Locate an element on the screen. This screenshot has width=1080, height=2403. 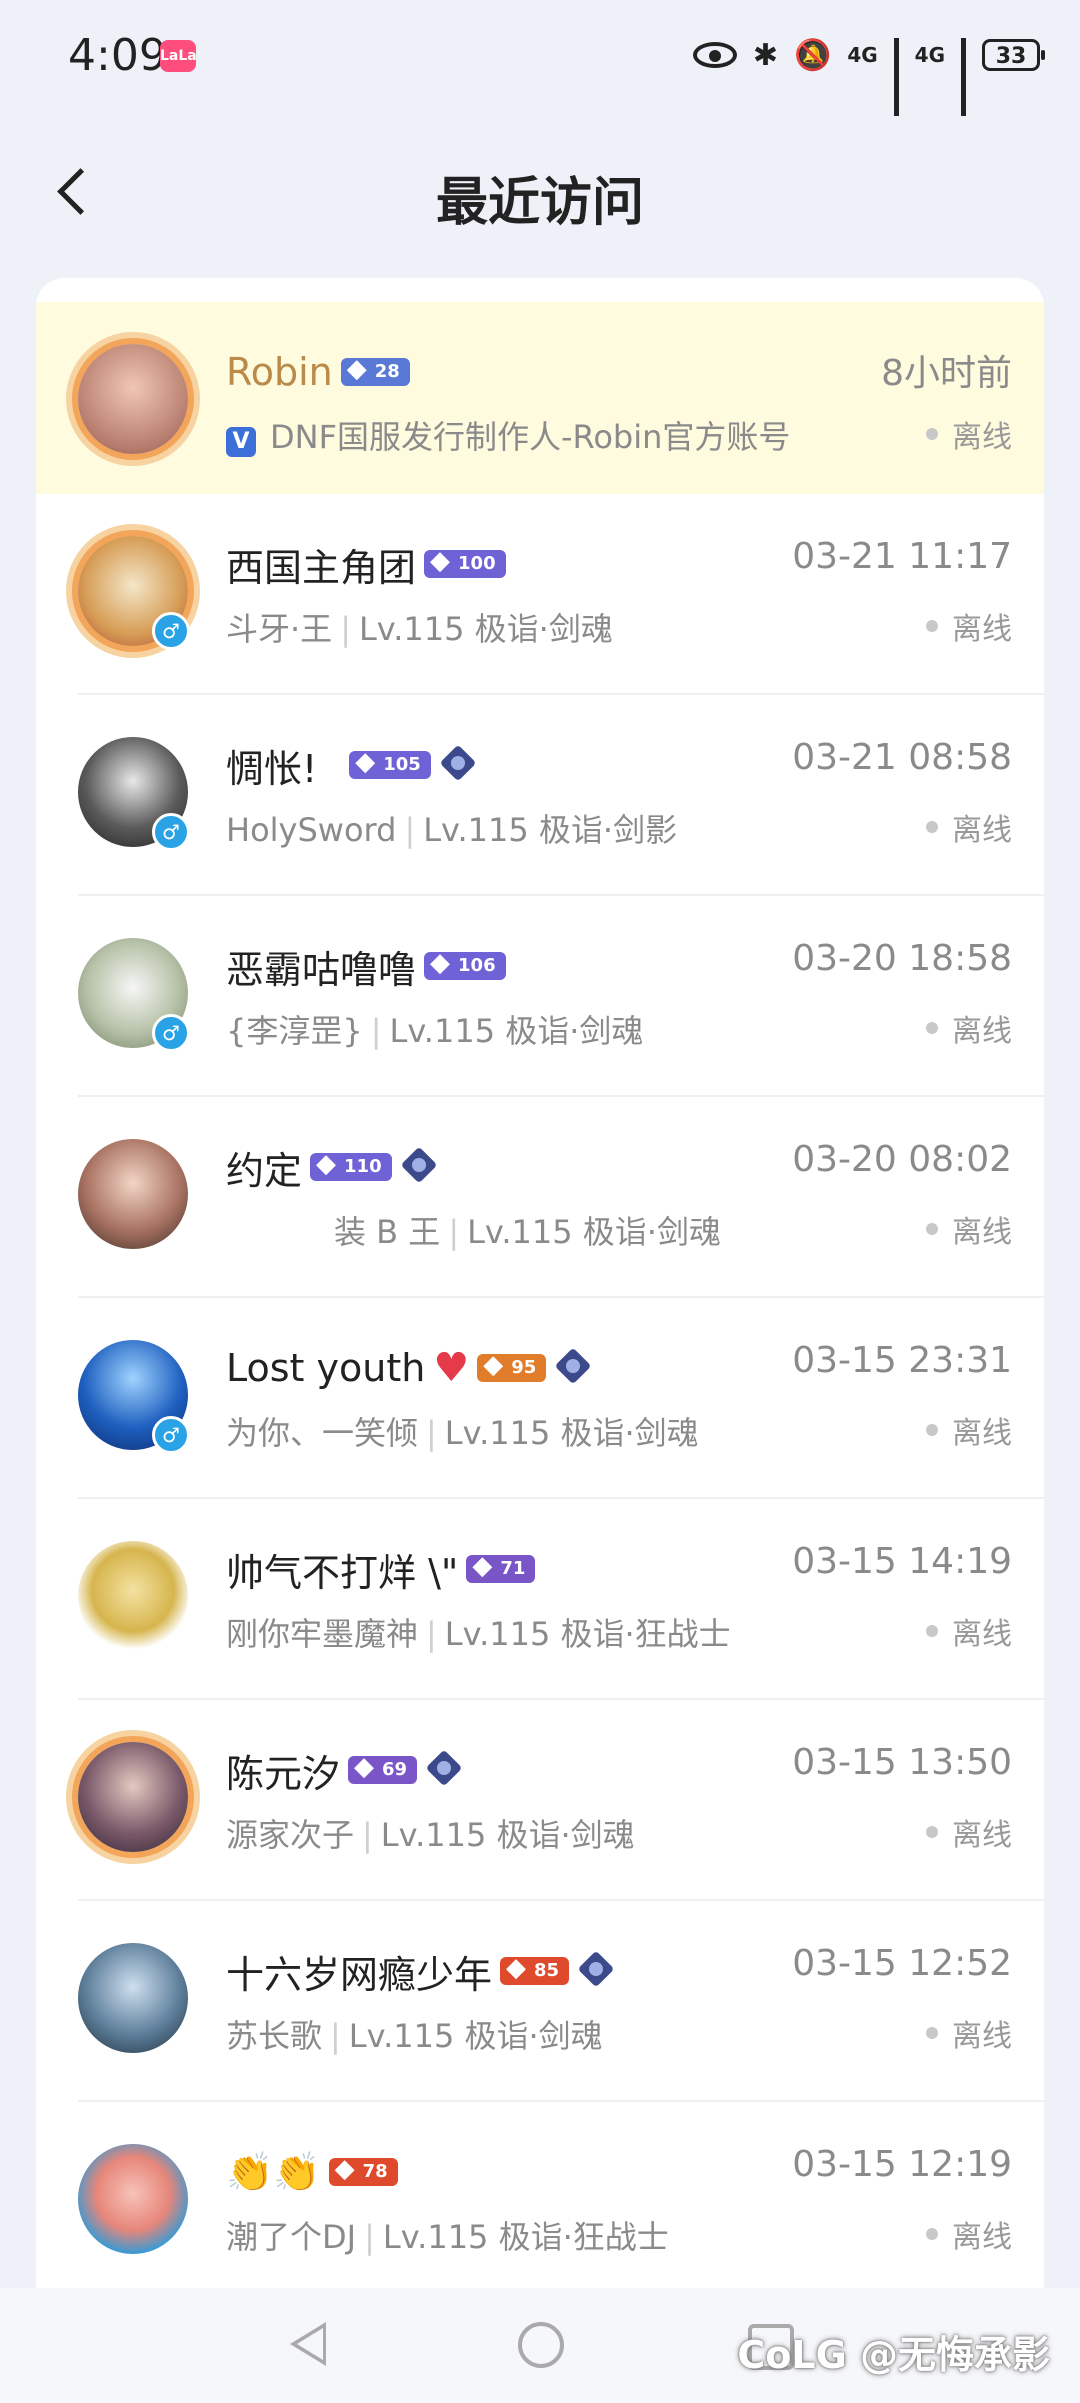
user-title: 潮了个DJ is located at coordinates (291, 2237).